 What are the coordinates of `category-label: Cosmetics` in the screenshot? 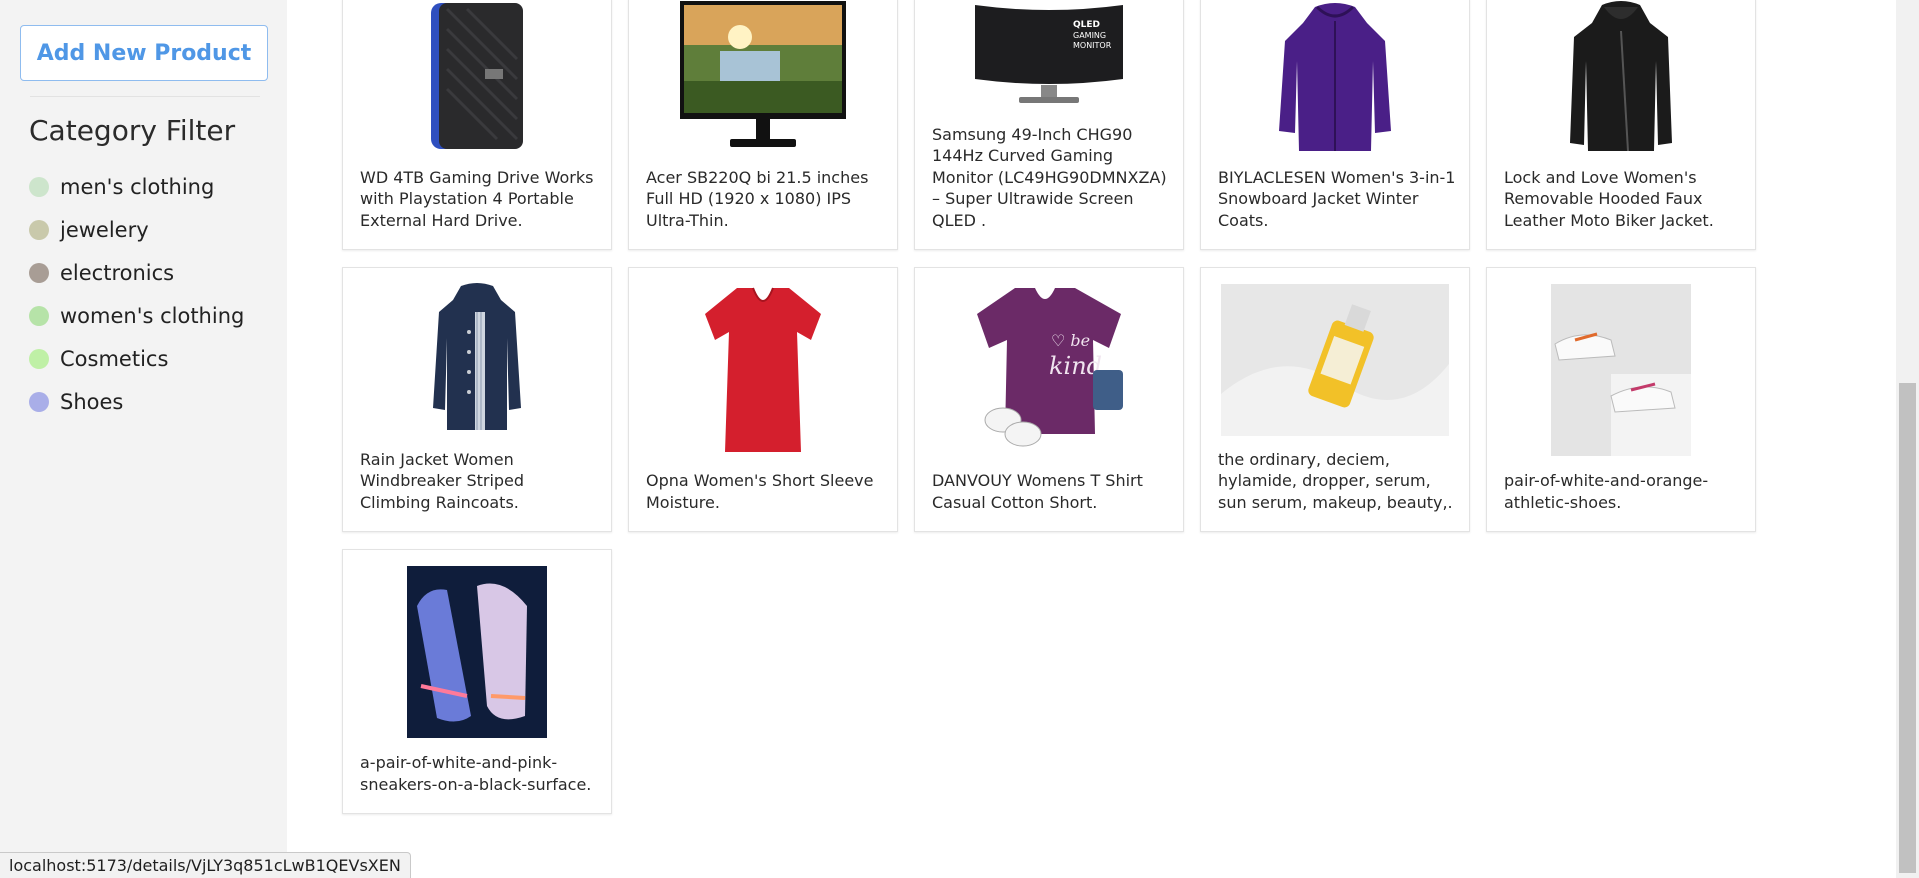 It's located at (114, 358).